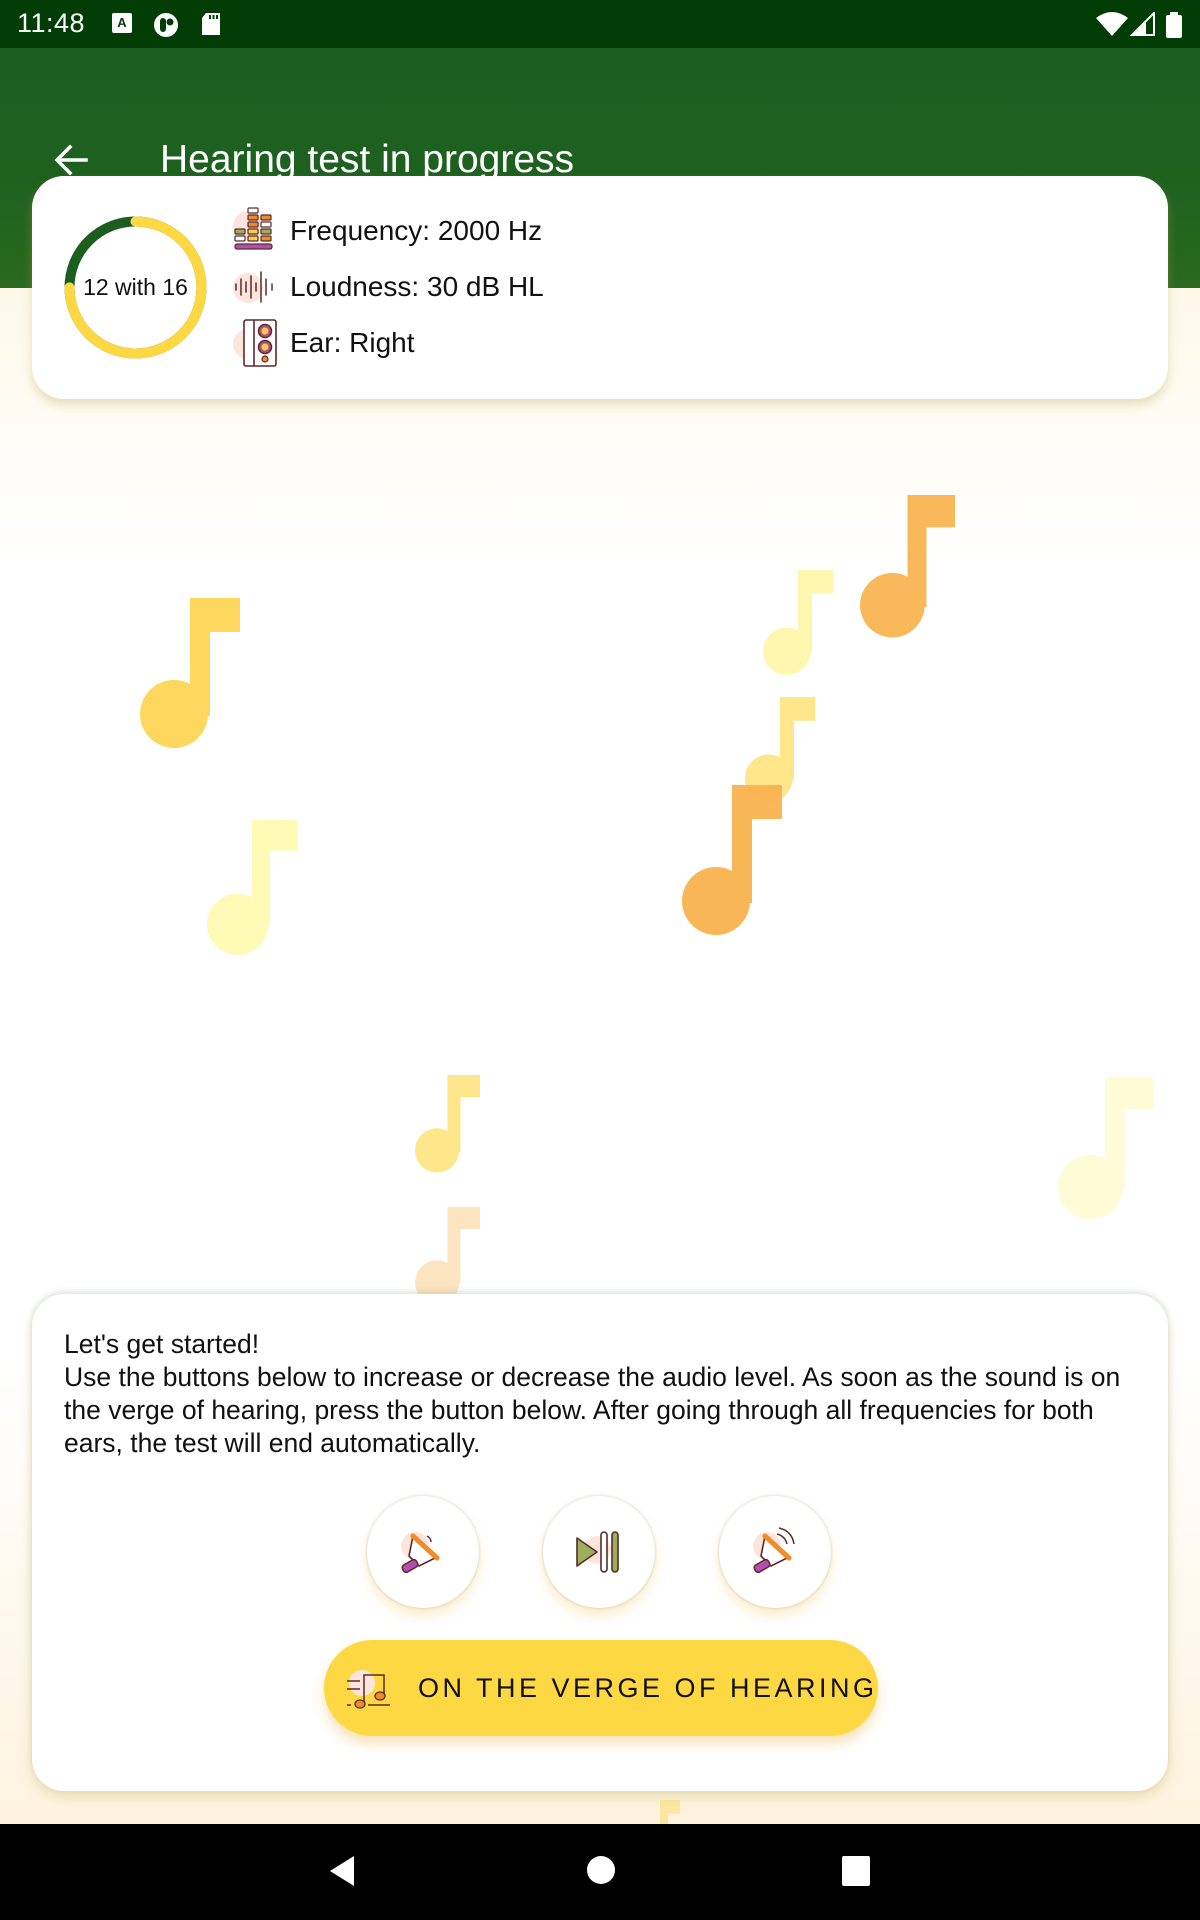 The height and width of the screenshot is (1920, 1200). Describe the element at coordinates (1142, 24) in the screenshot. I see `cellular-signal-icon` at that location.